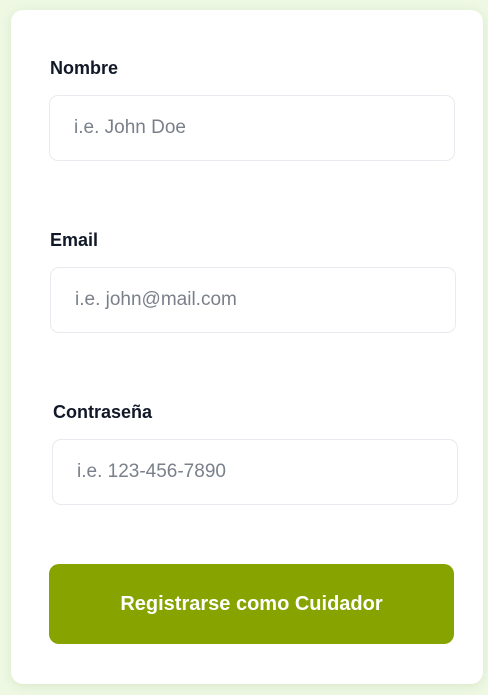  What do you see at coordinates (74, 240) in the screenshot?
I see `email-label: Email` at bounding box center [74, 240].